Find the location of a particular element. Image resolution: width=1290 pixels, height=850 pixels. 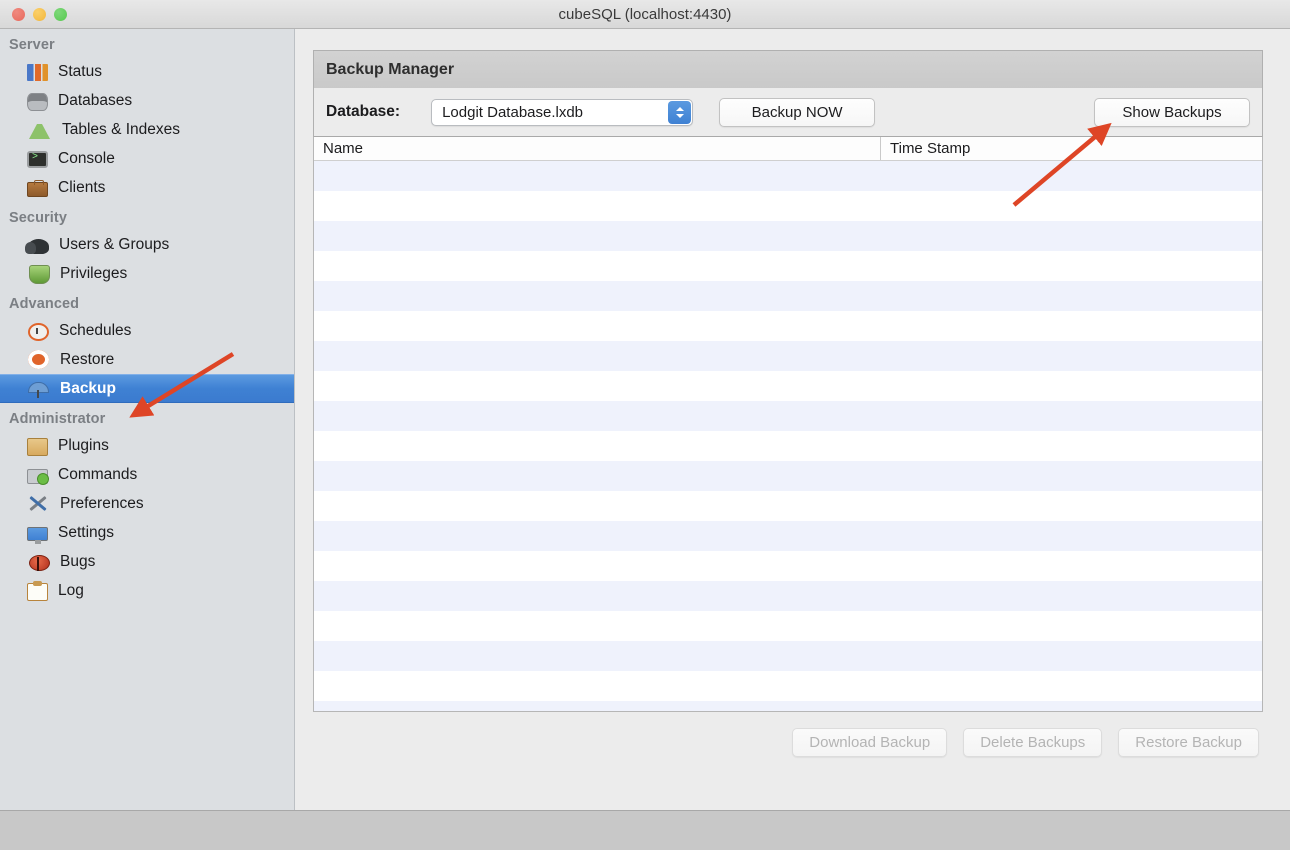

desktop-background is located at coordinates (645, 830).